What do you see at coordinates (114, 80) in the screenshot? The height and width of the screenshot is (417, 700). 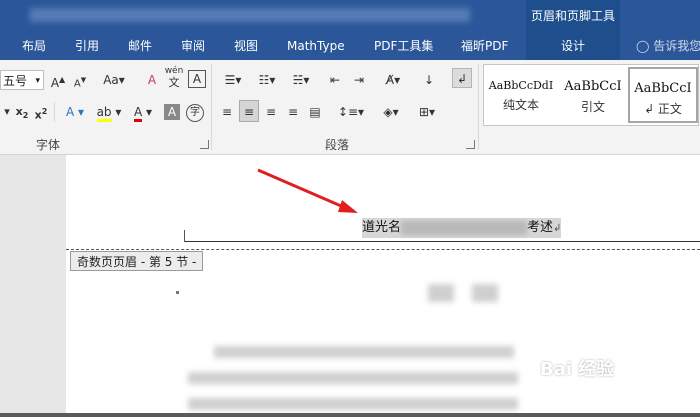 I see `change-case-icon: Aa▾` at bounding box center [114, 80].